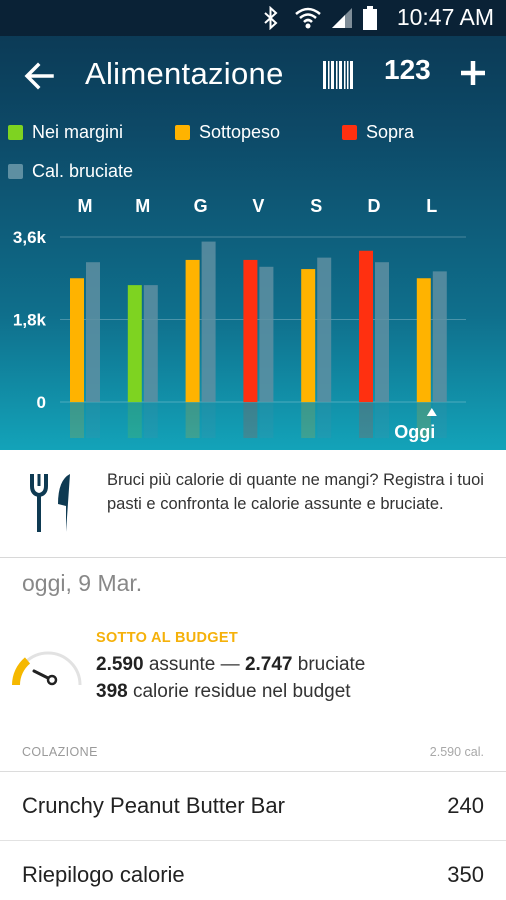 This screenshot has height=900, width=506. I want to click on x-tick-label: L, so click(431, 206).